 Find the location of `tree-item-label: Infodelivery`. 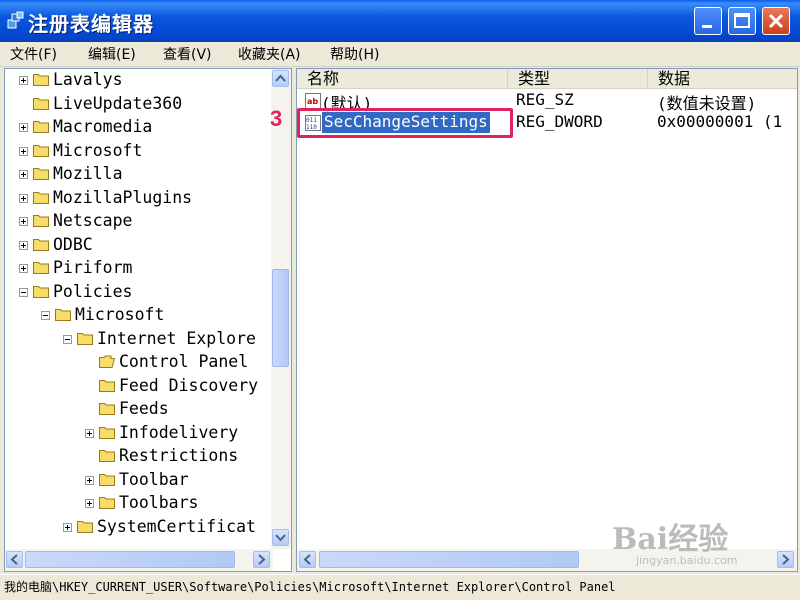

tree-item-label: Infodelivery is located at coordinates (179, 432).